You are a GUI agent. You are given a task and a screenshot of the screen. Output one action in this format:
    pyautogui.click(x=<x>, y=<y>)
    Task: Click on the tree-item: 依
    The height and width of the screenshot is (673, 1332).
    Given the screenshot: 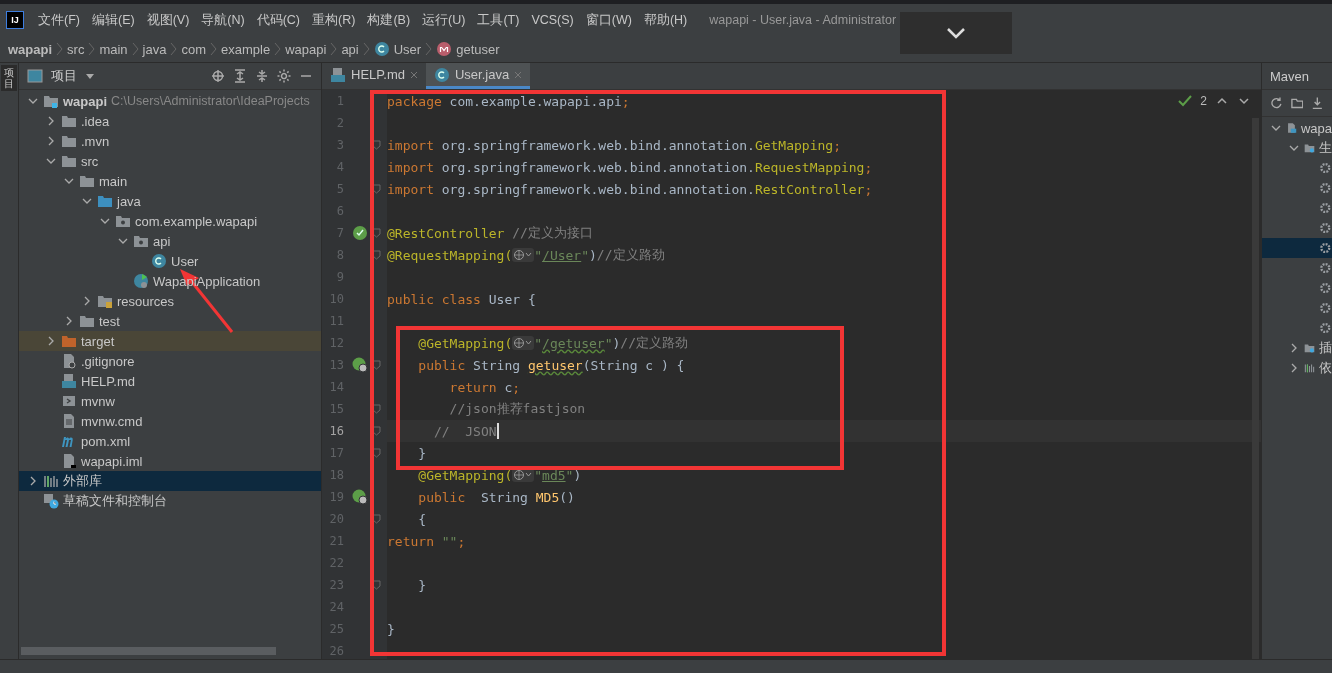 What is the action you would take?
    pyautogui.click(x=1297, y=368)
    